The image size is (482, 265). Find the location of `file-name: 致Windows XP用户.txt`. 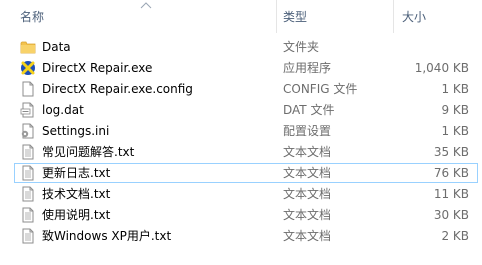

file-name: 致Windows XP用户.txt is located at coordinates (107, 236).